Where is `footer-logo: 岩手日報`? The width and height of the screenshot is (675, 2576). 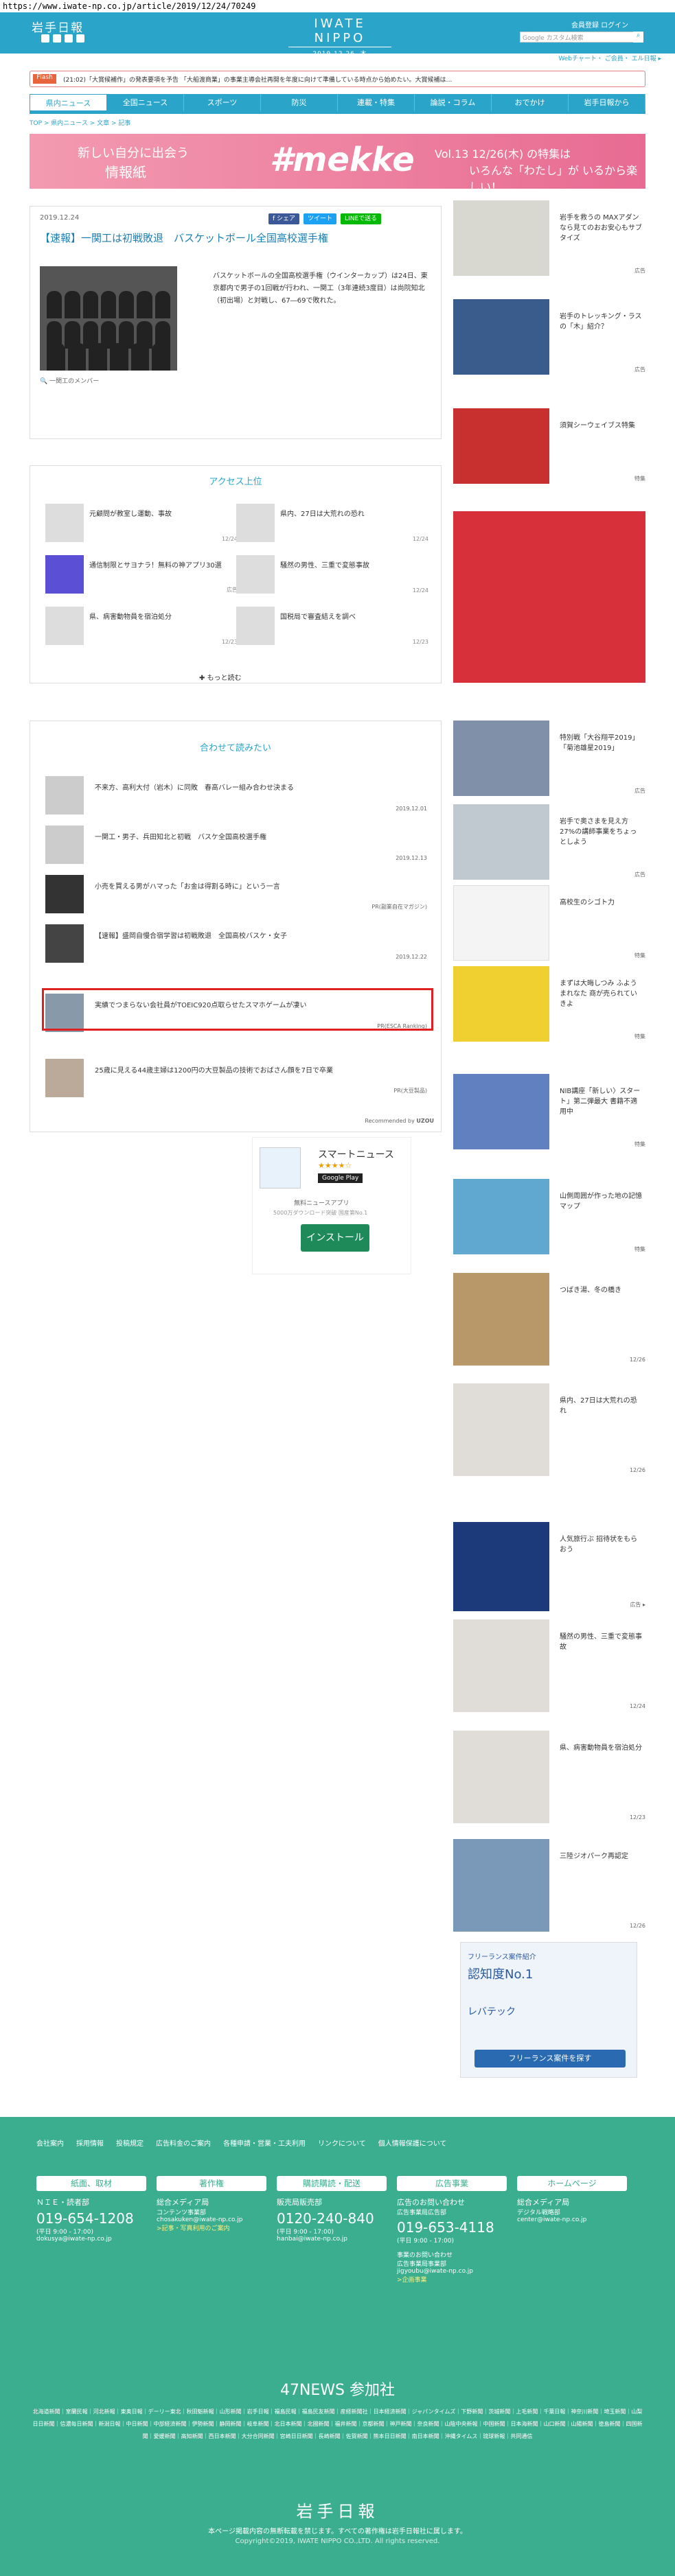 footer-logo: 岩手日報 is located at coordinates (337, 2510).